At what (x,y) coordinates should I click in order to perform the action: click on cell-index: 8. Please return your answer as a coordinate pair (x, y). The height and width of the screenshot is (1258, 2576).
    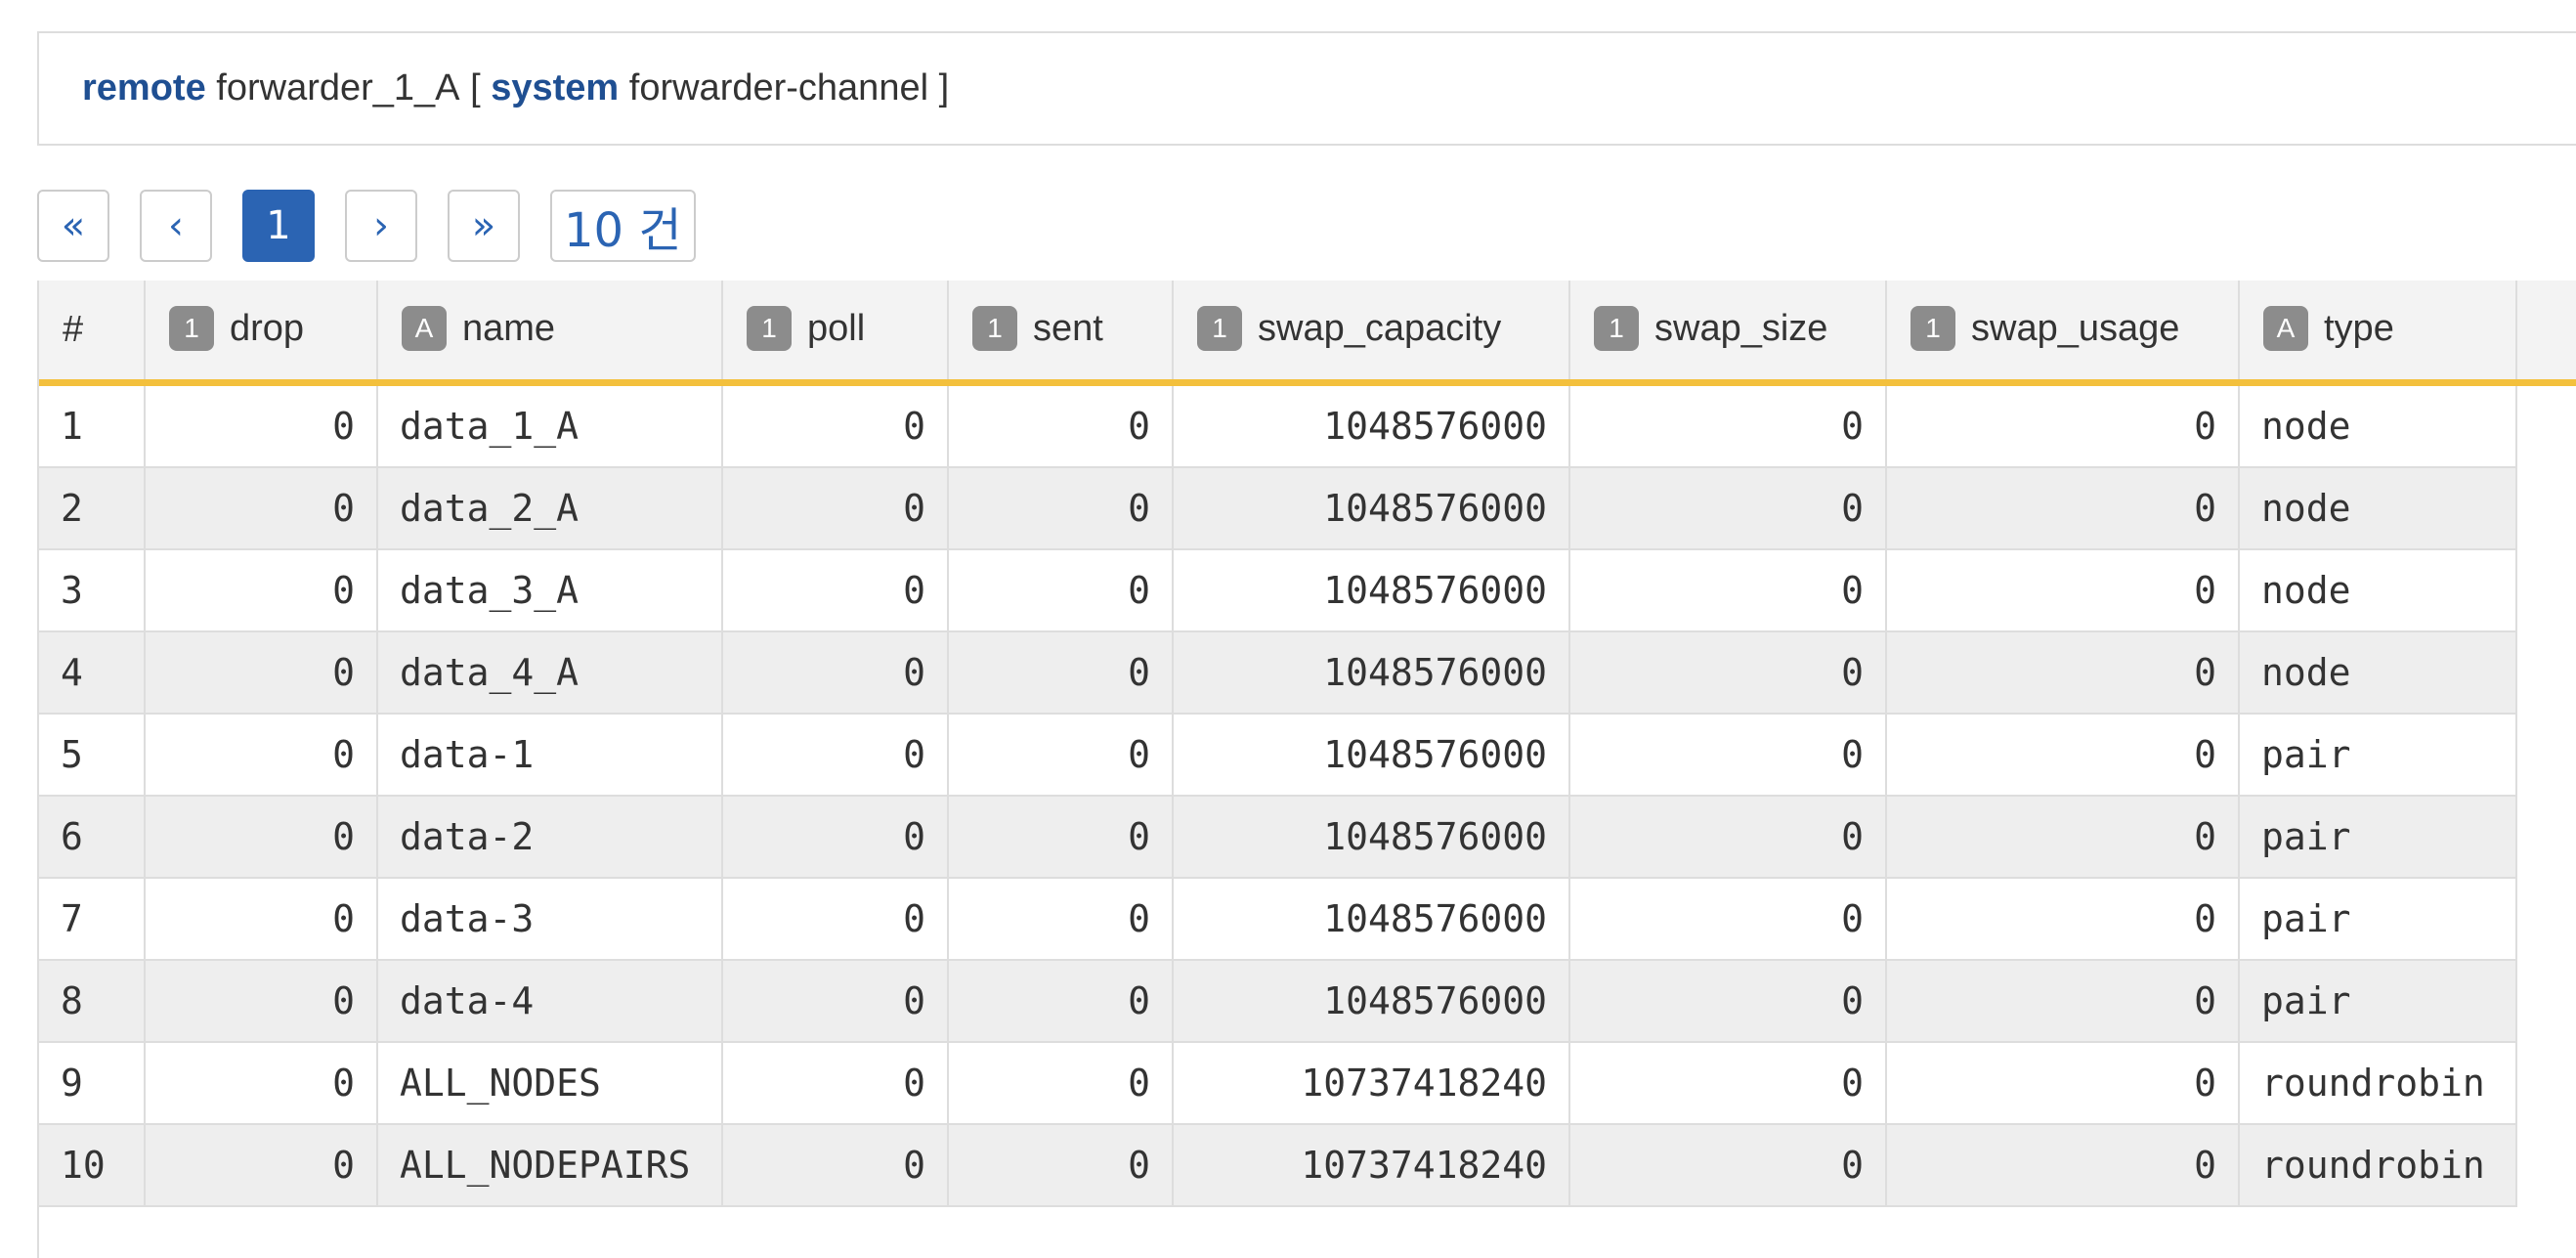
    Looking at the image, I should click on (92, 1002).